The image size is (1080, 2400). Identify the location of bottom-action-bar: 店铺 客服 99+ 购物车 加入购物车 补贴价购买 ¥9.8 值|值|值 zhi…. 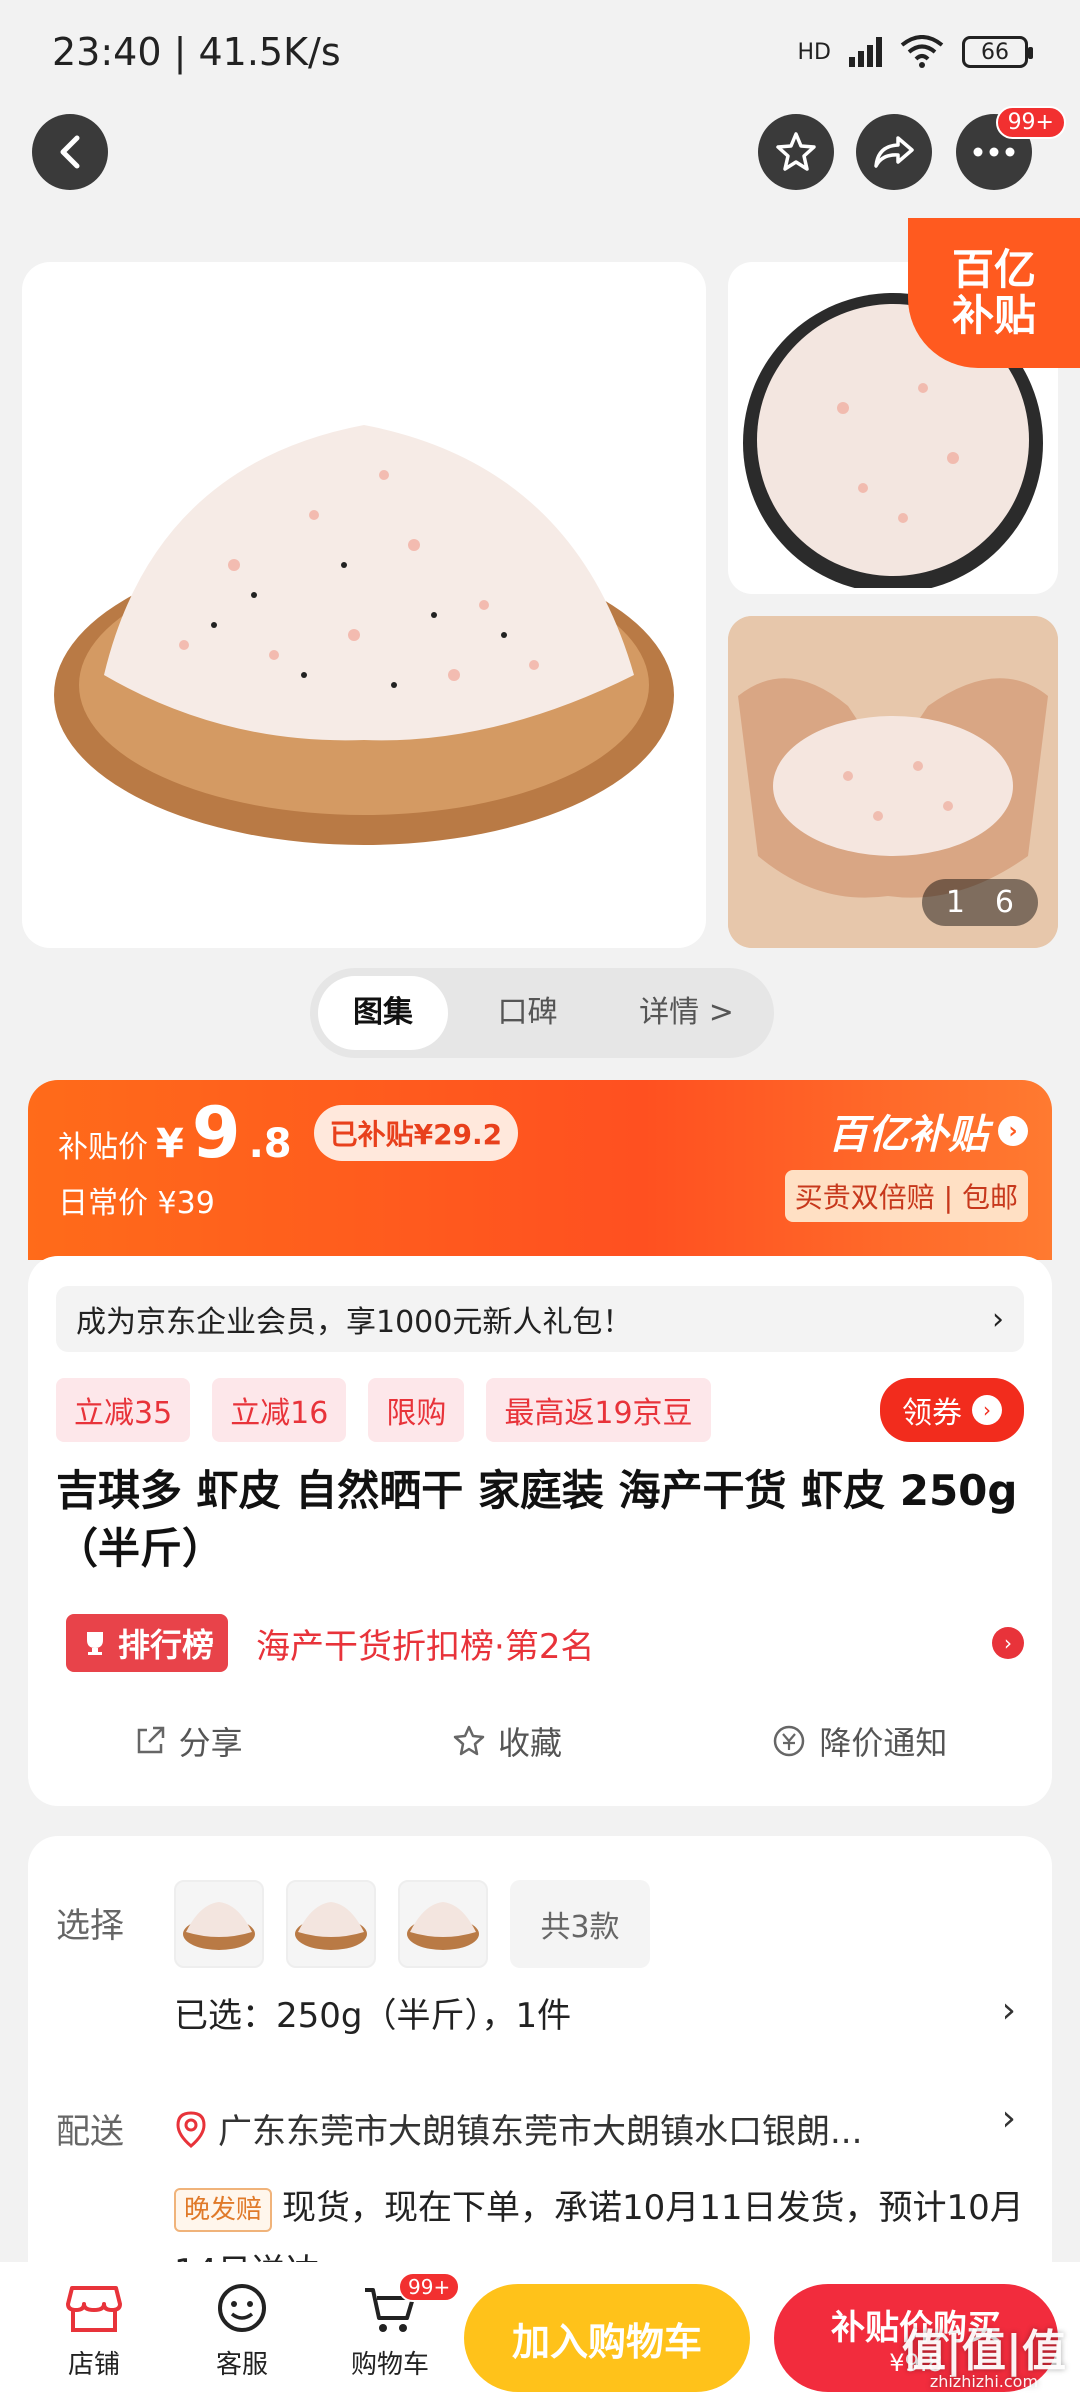
(540, 2331).